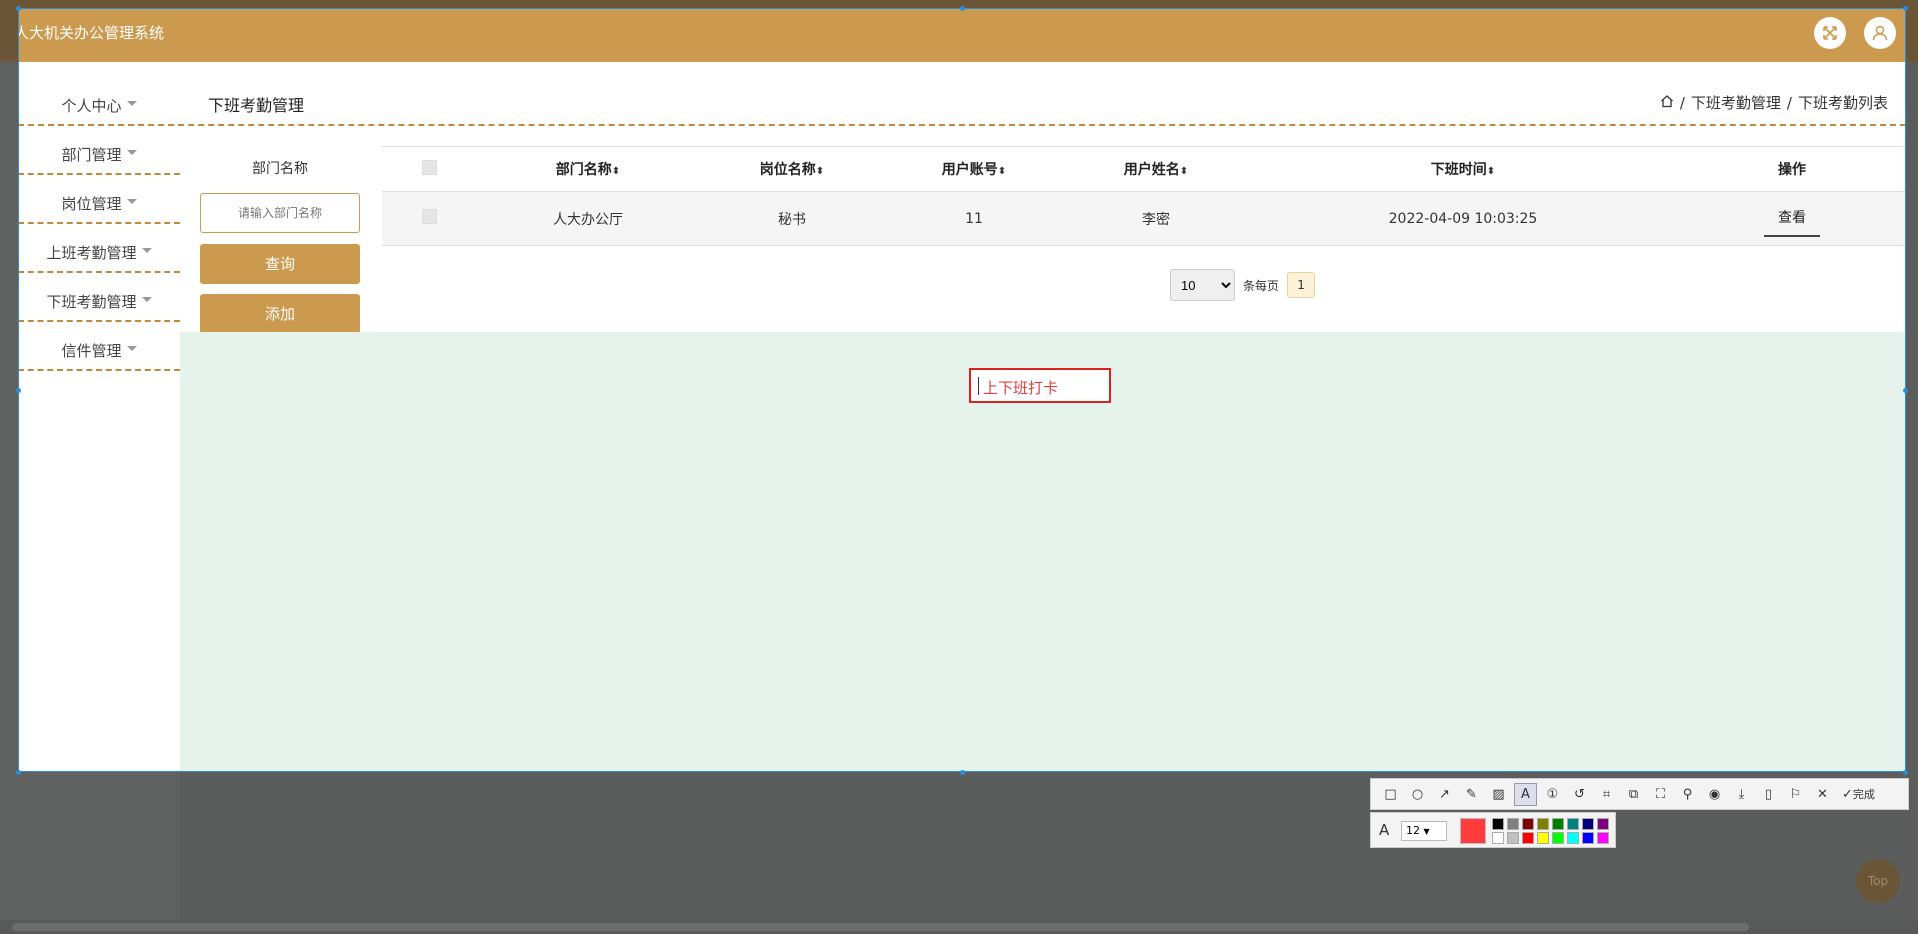 Image resolution: width=1918 pixels, height=934 pixels. I want to click on table-cell: 查看, so click(1792, 218).